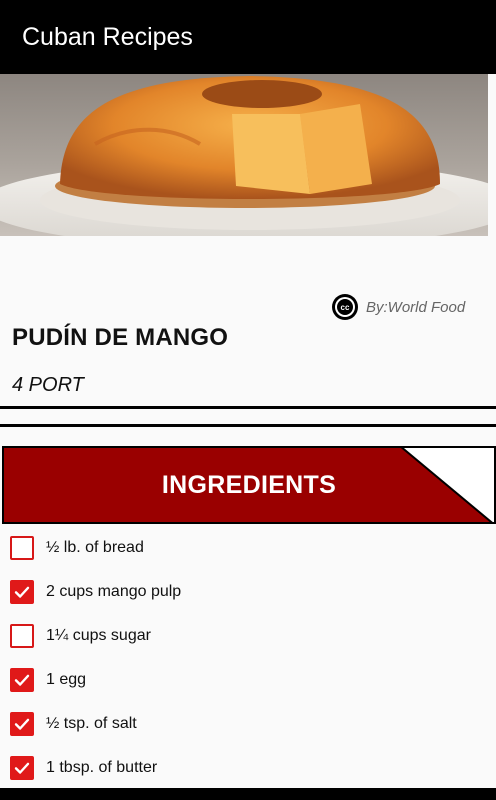 This screenshot has height=800, width=496. I want to click on ingredient-item: ½ tsp. of salt, so click(248, 724).